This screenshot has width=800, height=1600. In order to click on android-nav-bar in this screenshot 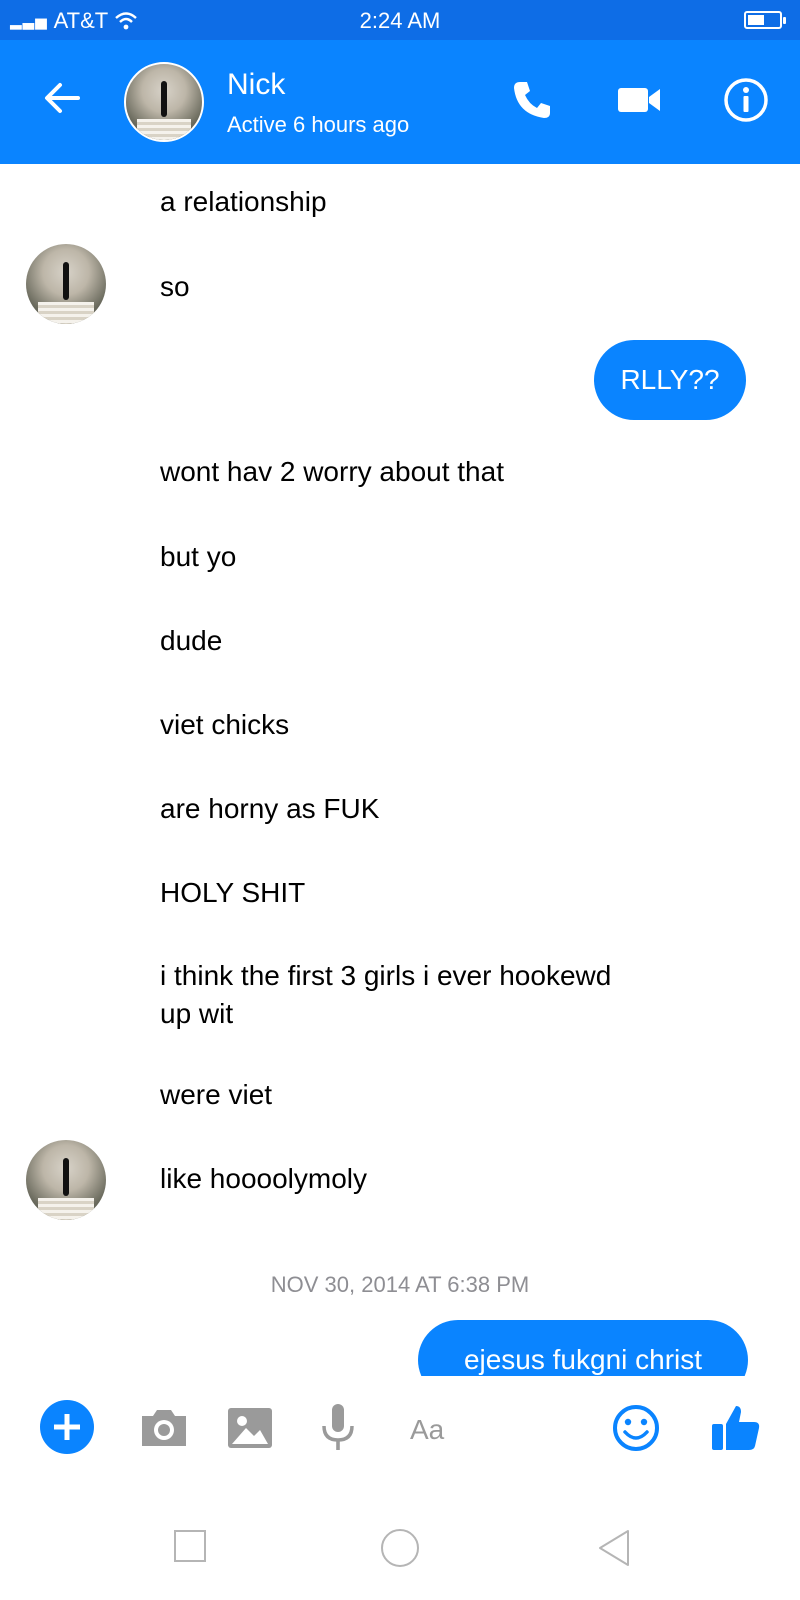, I will do `click(400, 1548)`.